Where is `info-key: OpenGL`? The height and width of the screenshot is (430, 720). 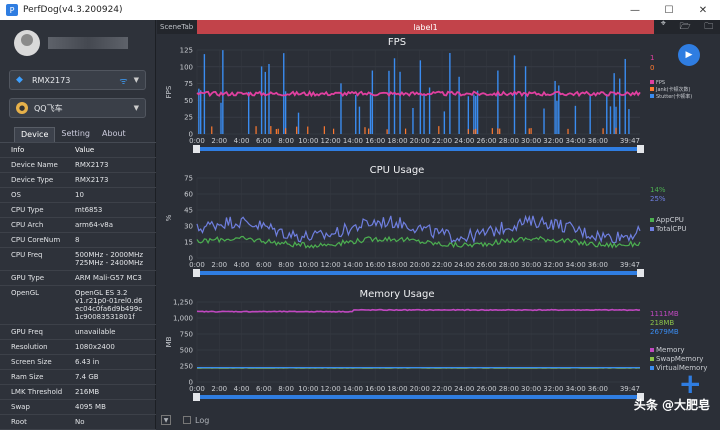
info-key: OpenGL is located at coordinates (25, 293).